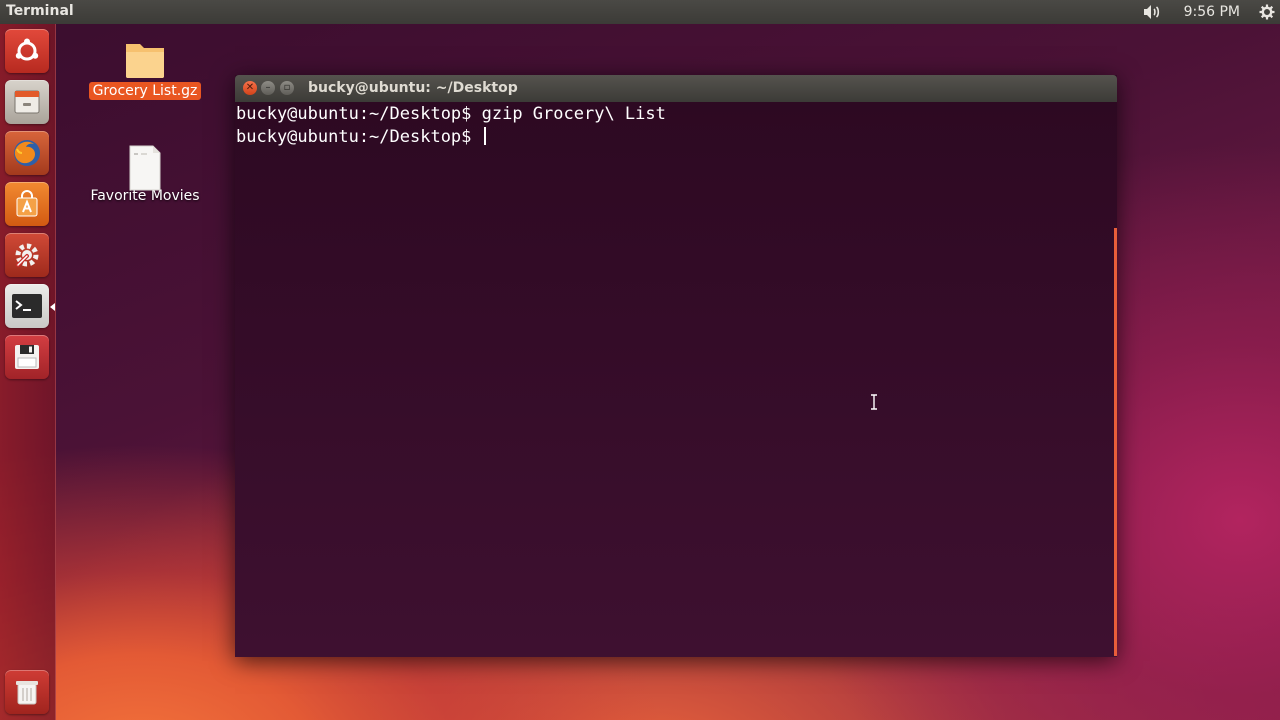 The image size is (1280, 720). Describe the element at coordinates (145, 168) in the screenshot. I see `text-file-icon` at that location.